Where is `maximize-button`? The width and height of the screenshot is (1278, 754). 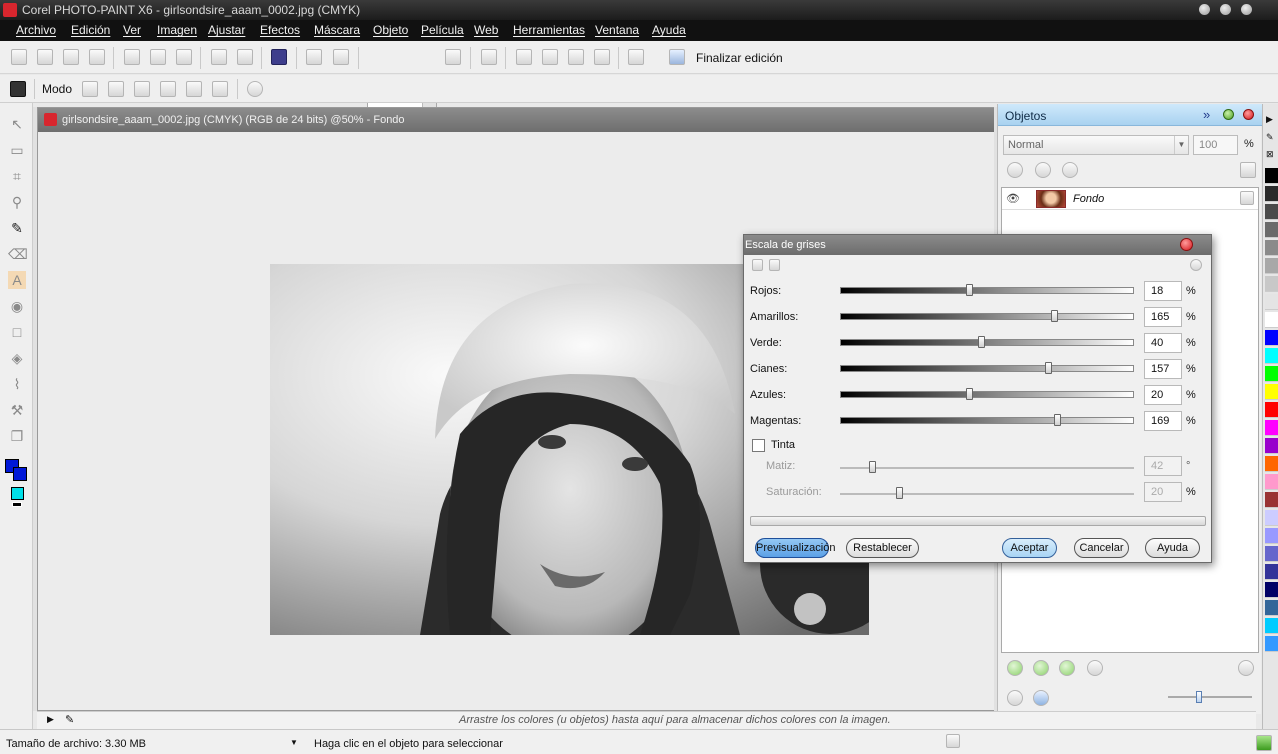
maximize-button is located at coordinates (1225, 9).